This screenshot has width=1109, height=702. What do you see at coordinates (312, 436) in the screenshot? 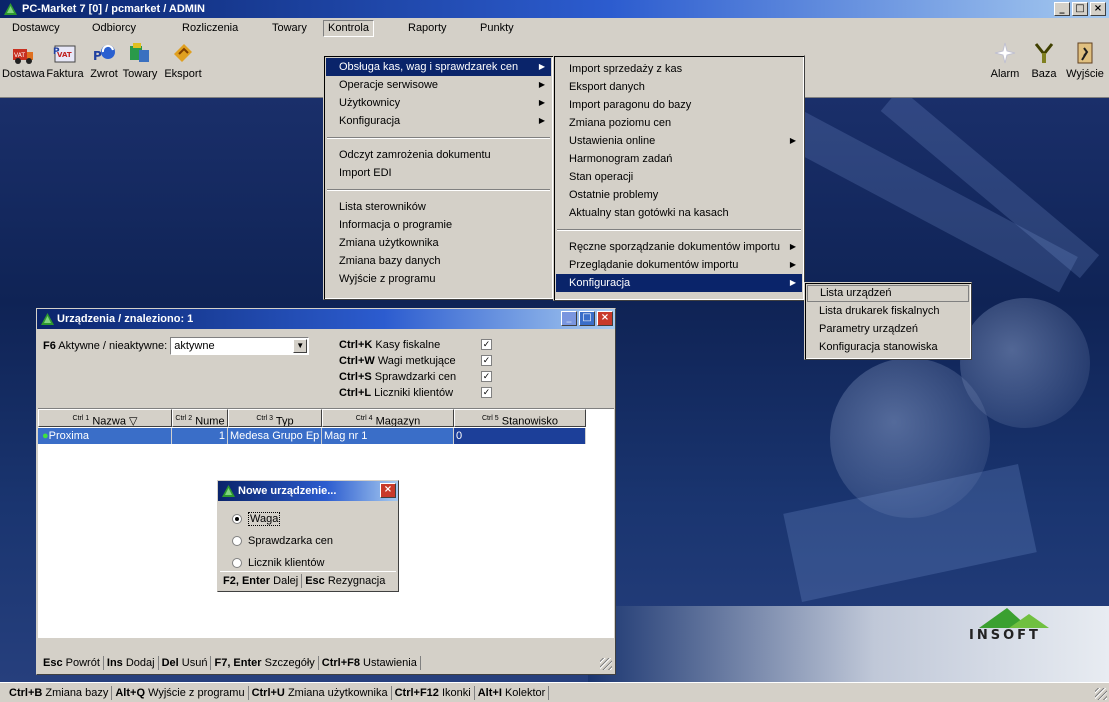
I see `table-row: ●Proxima 1 Medesa Grupo Ep Mag nr 1 0` at bounding box center [312, 436].